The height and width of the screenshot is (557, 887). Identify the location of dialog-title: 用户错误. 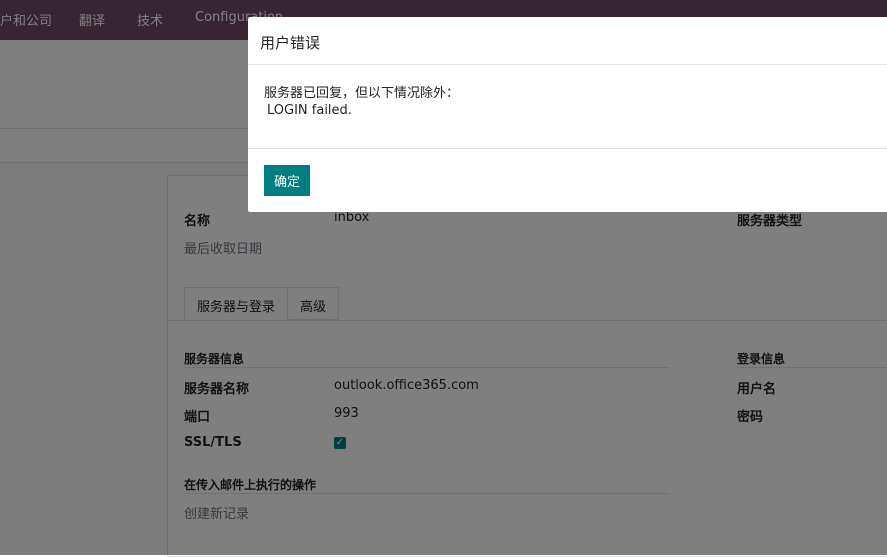
(290, 43).